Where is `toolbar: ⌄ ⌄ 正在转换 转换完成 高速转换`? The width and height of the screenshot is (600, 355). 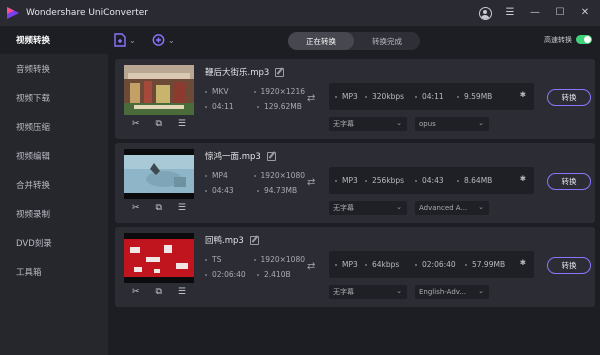 toolbar: ⌄ ⌄ 正在转换 转换完成 高速转换 is located at coordinates (354, 40).